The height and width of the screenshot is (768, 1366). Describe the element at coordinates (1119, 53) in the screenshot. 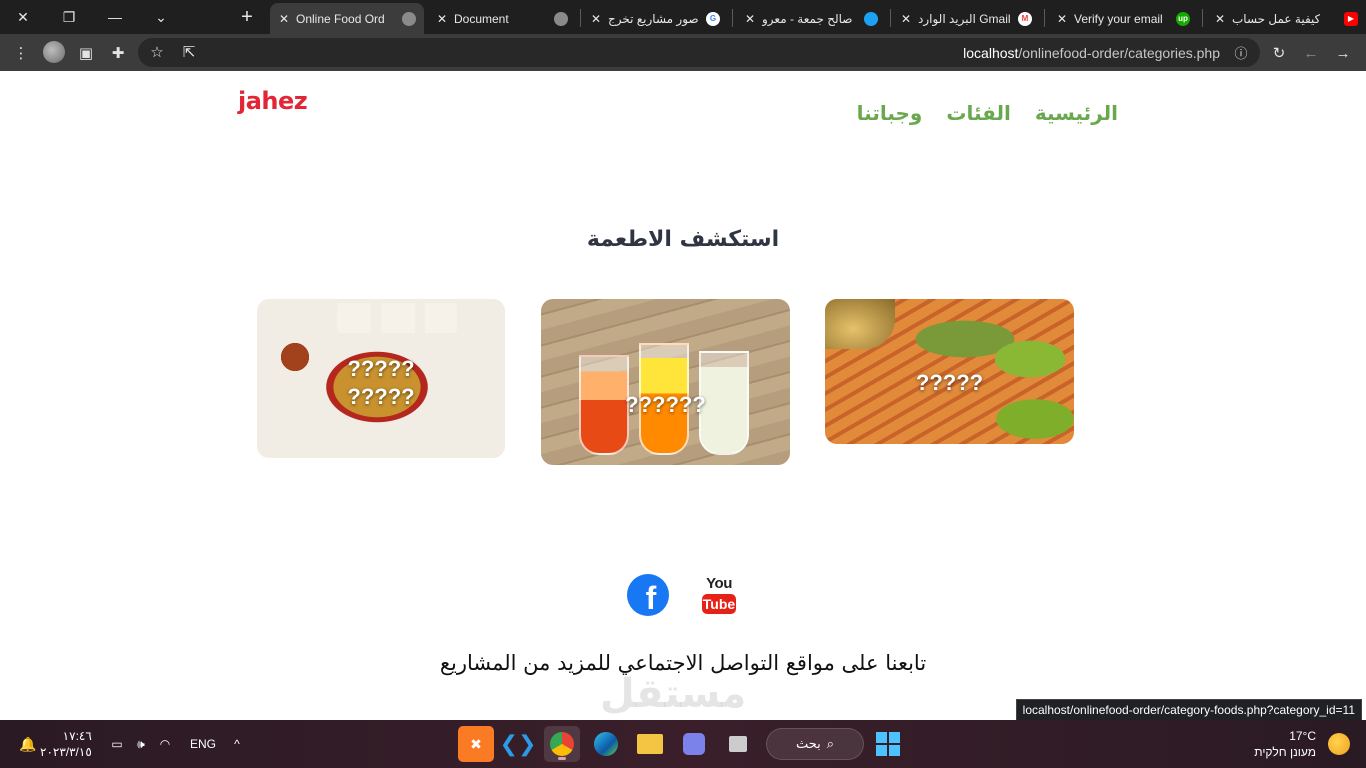

I see `url-path: /onlinefood-order/categories.php` at that location.